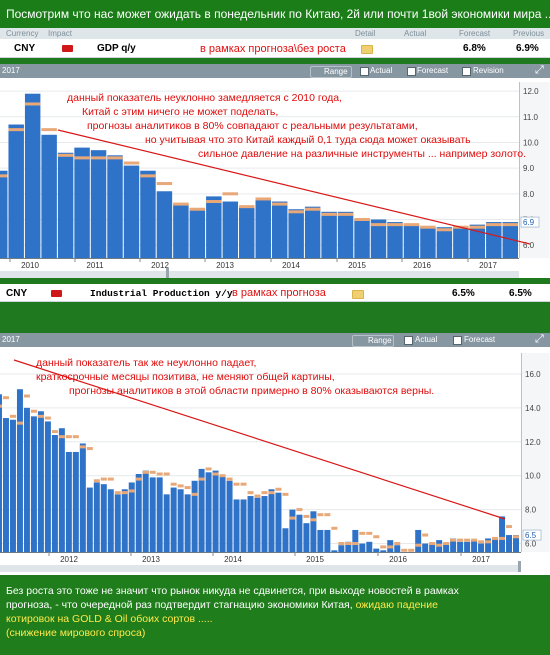  Describe the element at coordinates (116, 48) in the screenshot. I see `event-title: GDP q/y` at that location.